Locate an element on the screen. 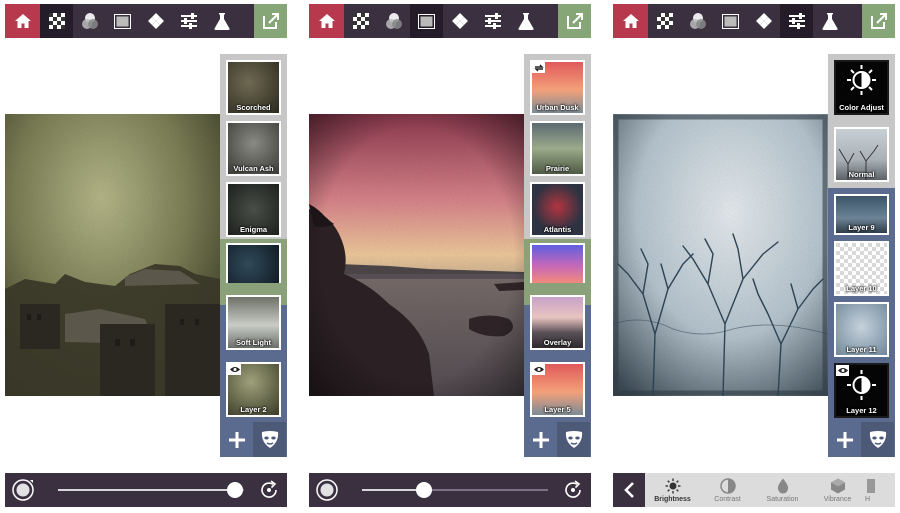 The image size is (900, 513). opacity-slider-fill is located at coordinates (393, 490).